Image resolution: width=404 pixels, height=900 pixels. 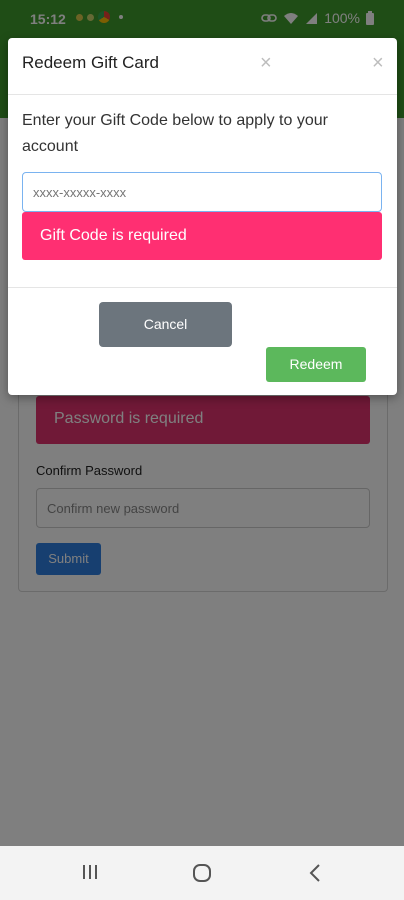 I want to click on modal-title: Redeem Gift Card, so click(x=90, y=62).